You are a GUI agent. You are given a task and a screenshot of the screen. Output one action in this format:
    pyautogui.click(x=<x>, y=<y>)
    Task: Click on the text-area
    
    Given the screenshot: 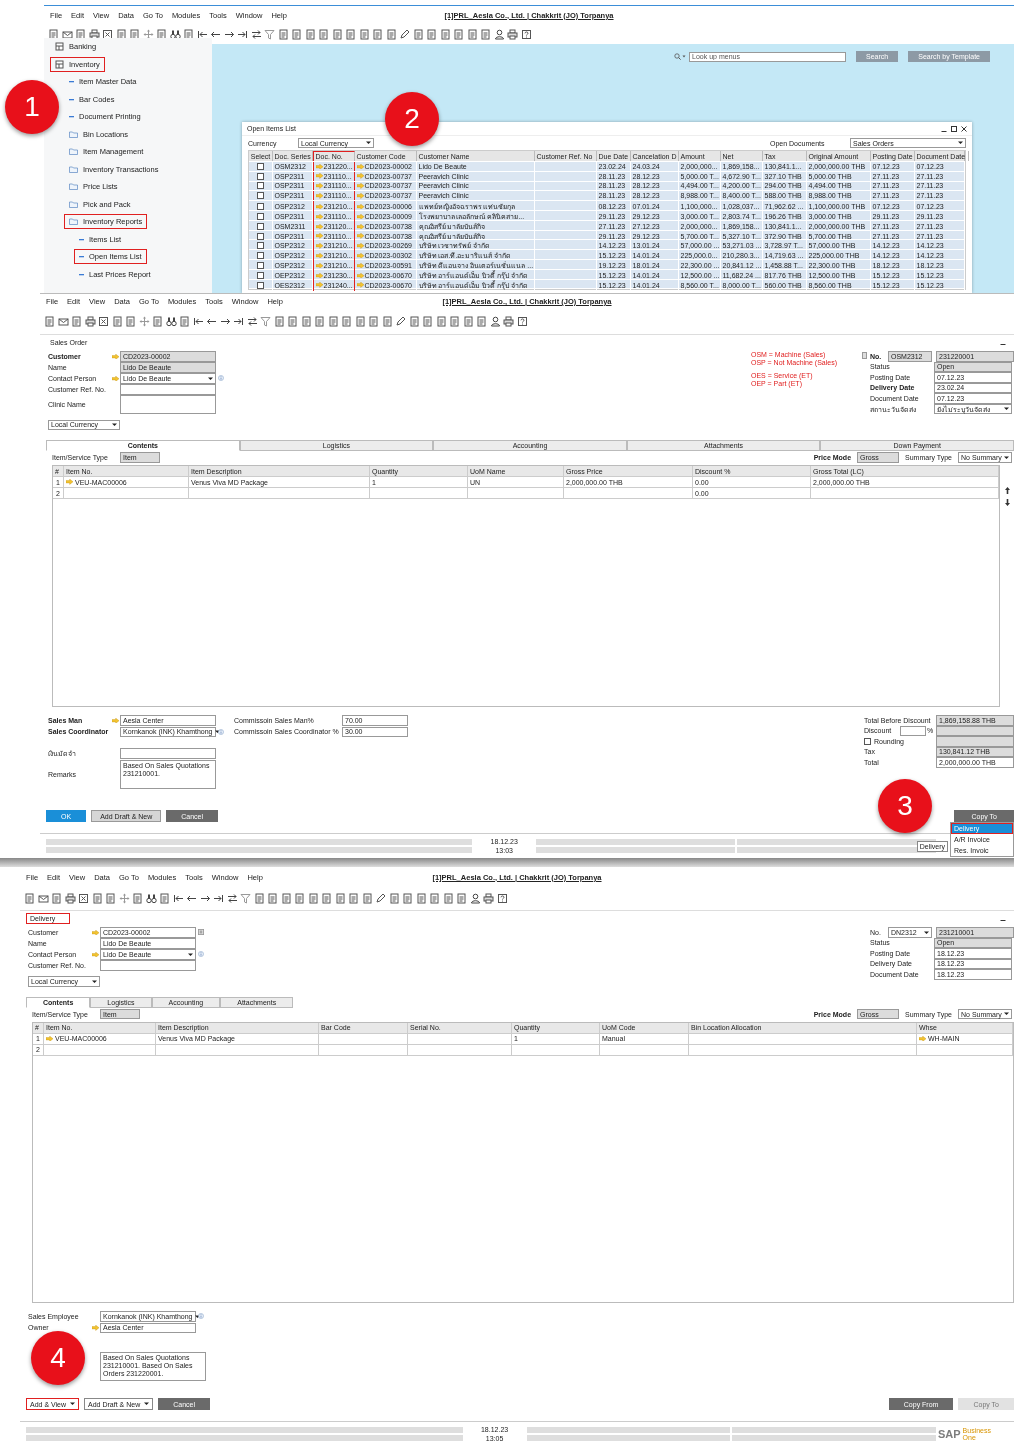 What is the action you would take?
    pyautogui.click(x=168, y=404)
    